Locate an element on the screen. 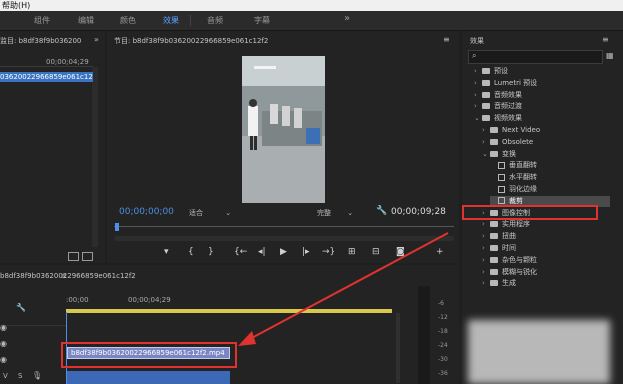 The height and width of the screenshot is (384, 623). blur-overlay is located at coordinates (539, 352).